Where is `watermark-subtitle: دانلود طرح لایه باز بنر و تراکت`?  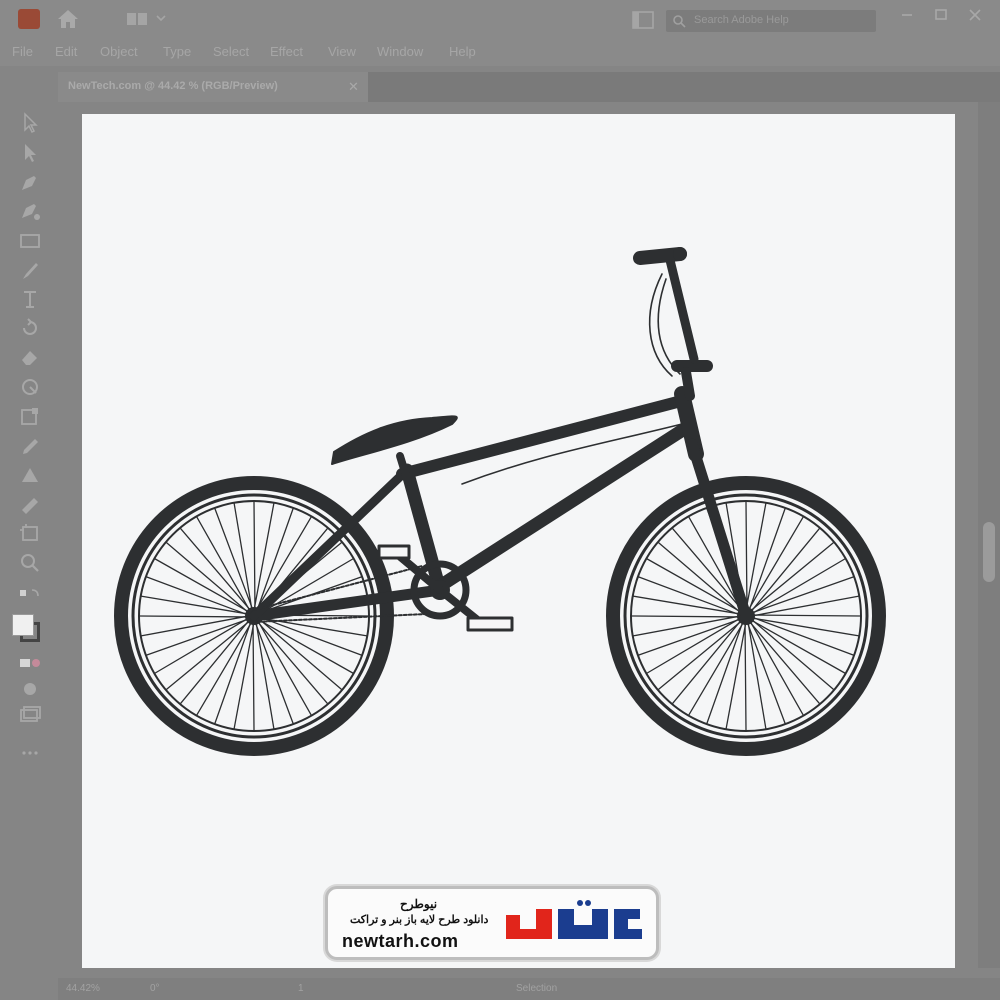 watermark-subtitle: دانلود طرح لایه باز بنر و تراکت is located at coordinates (419, 920).